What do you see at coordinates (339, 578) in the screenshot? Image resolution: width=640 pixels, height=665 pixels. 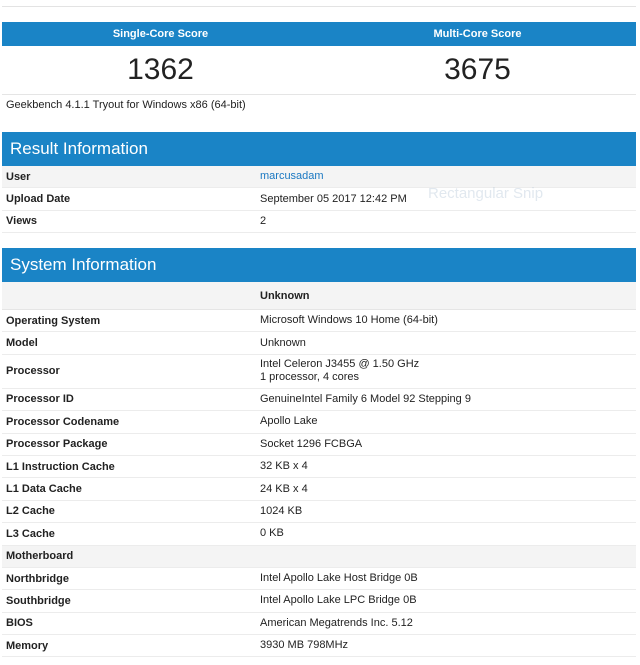 I see `row-value: Intel Apollo Lake Host Bridge 0B` at bounding box center [339, 578].